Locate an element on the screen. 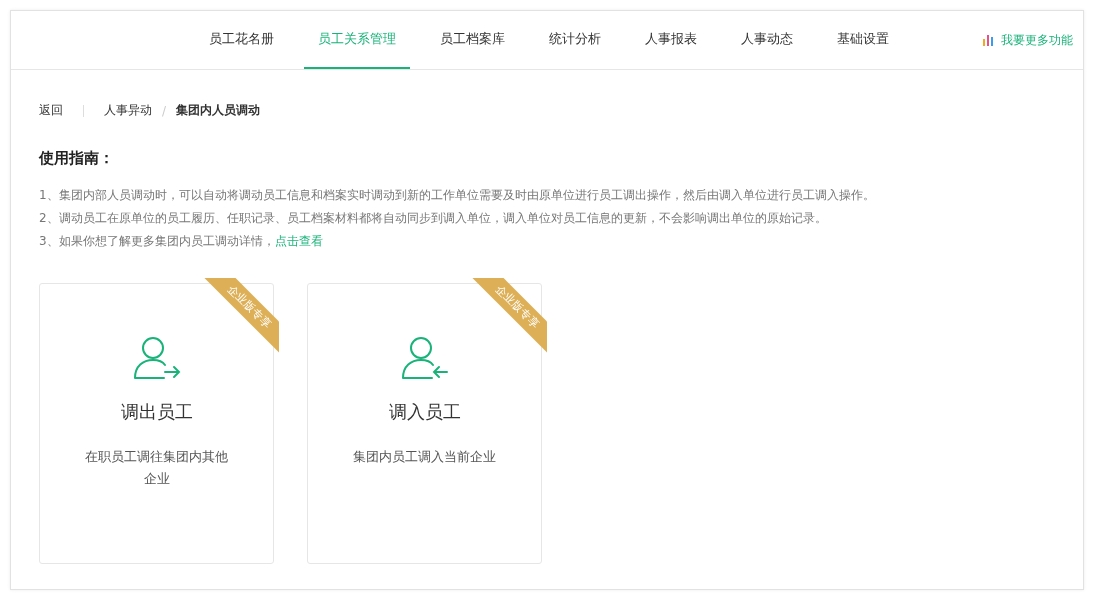 The height and width of the screenshot is (603, 1095). guide-line: 2、调动员工在原单位的员工履历、任职记录、员工档案材料都将自动同步到调入单位，调入单位对员工信息的更新，不会影响调出单位的原始记录。 is located at coordinates (433, 218).